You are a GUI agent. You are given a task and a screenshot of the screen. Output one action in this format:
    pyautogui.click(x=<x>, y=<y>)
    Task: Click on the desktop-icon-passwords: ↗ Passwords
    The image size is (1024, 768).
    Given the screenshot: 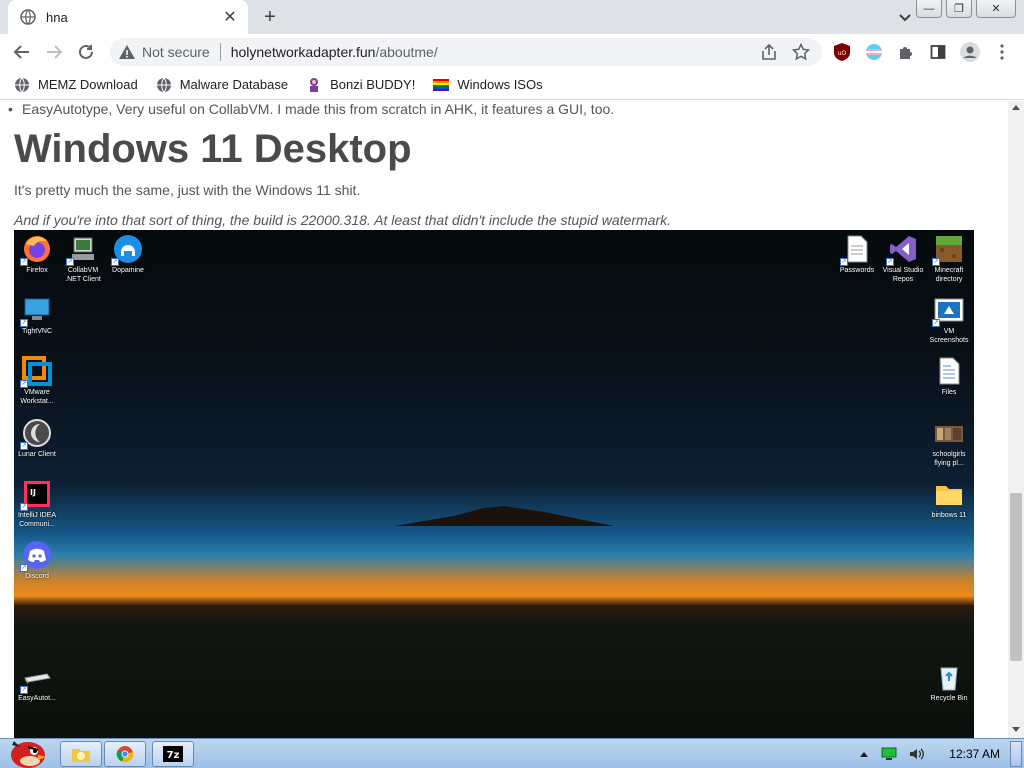 What is the action you would take?
    pyautogui.click(x=857, y=254)
    